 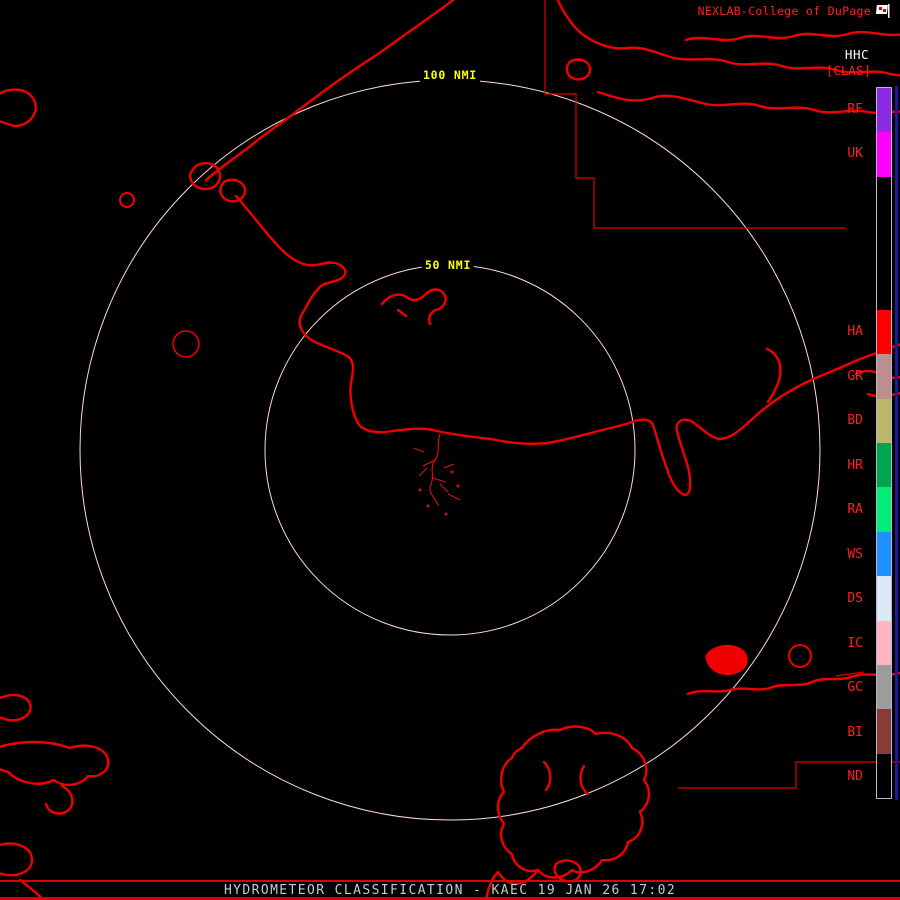 What do you see at coordinates (856, 54) in the screenshot?
I see `product-code: HHC` at bounding box center [856, 54].